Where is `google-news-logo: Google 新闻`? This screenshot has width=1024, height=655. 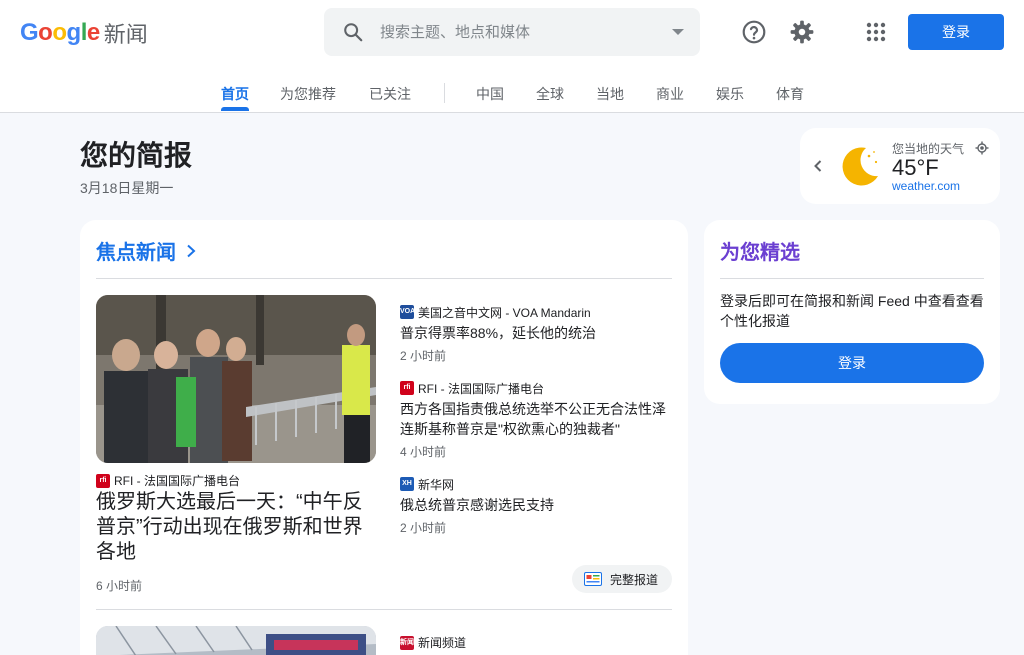 google-news-logo: Google 新闻 is located at coordinates (84, 33).